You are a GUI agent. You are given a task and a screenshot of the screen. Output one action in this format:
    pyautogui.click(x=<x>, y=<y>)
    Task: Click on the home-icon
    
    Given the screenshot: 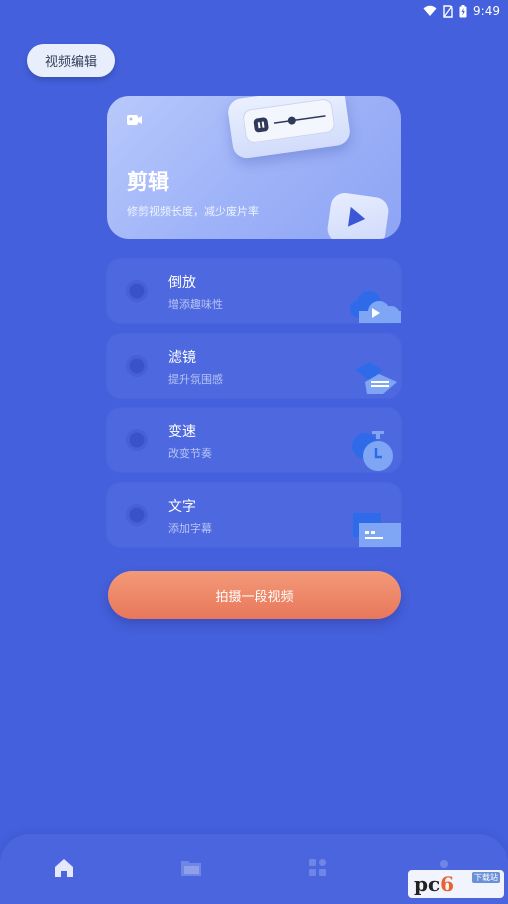 What is the action you would take?
    pyautogui.click(x=64, y=868)
    